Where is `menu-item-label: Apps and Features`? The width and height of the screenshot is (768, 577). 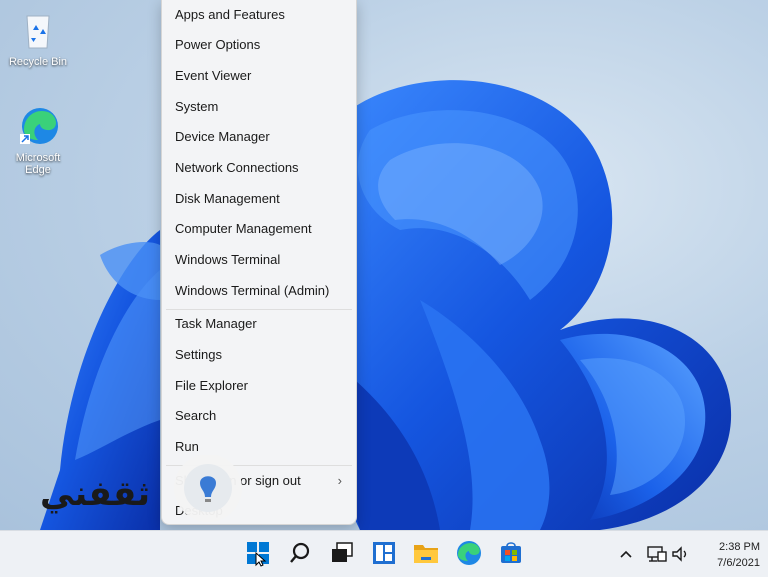 menu-item-label: Apps and Features is located at coordinates (230, 14).